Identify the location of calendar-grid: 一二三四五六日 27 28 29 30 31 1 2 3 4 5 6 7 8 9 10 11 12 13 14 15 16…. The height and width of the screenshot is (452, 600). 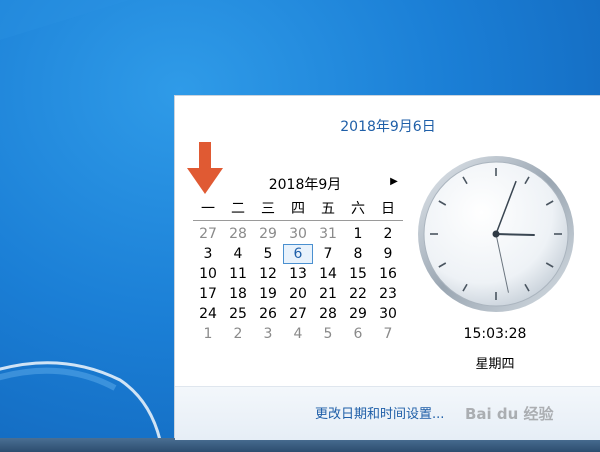
(298, 271).